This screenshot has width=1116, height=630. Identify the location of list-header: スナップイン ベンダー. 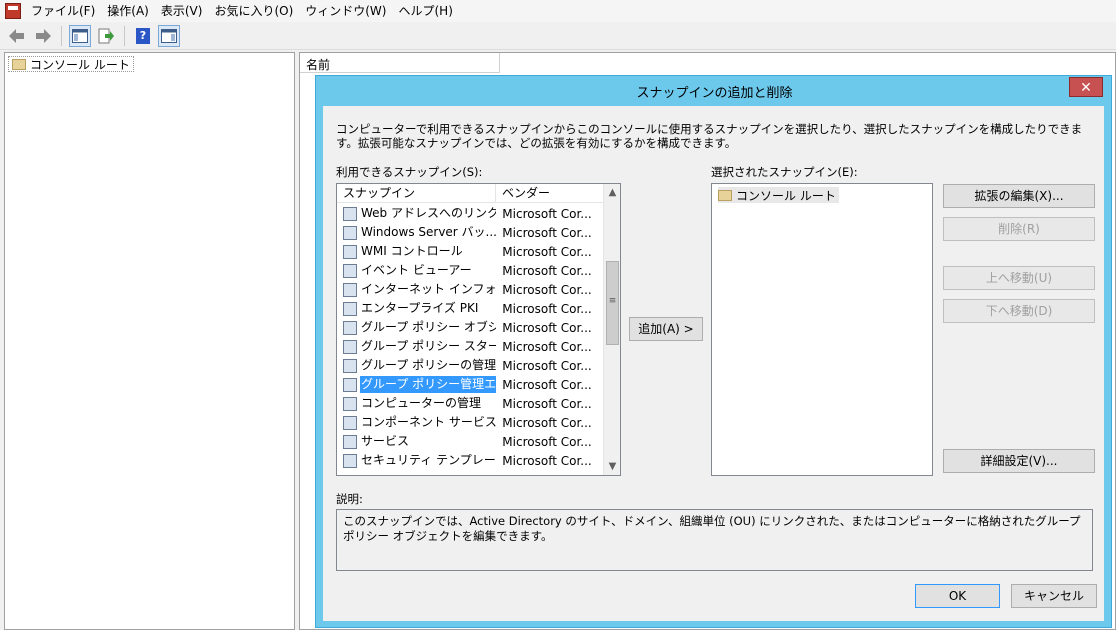
(471, 193).